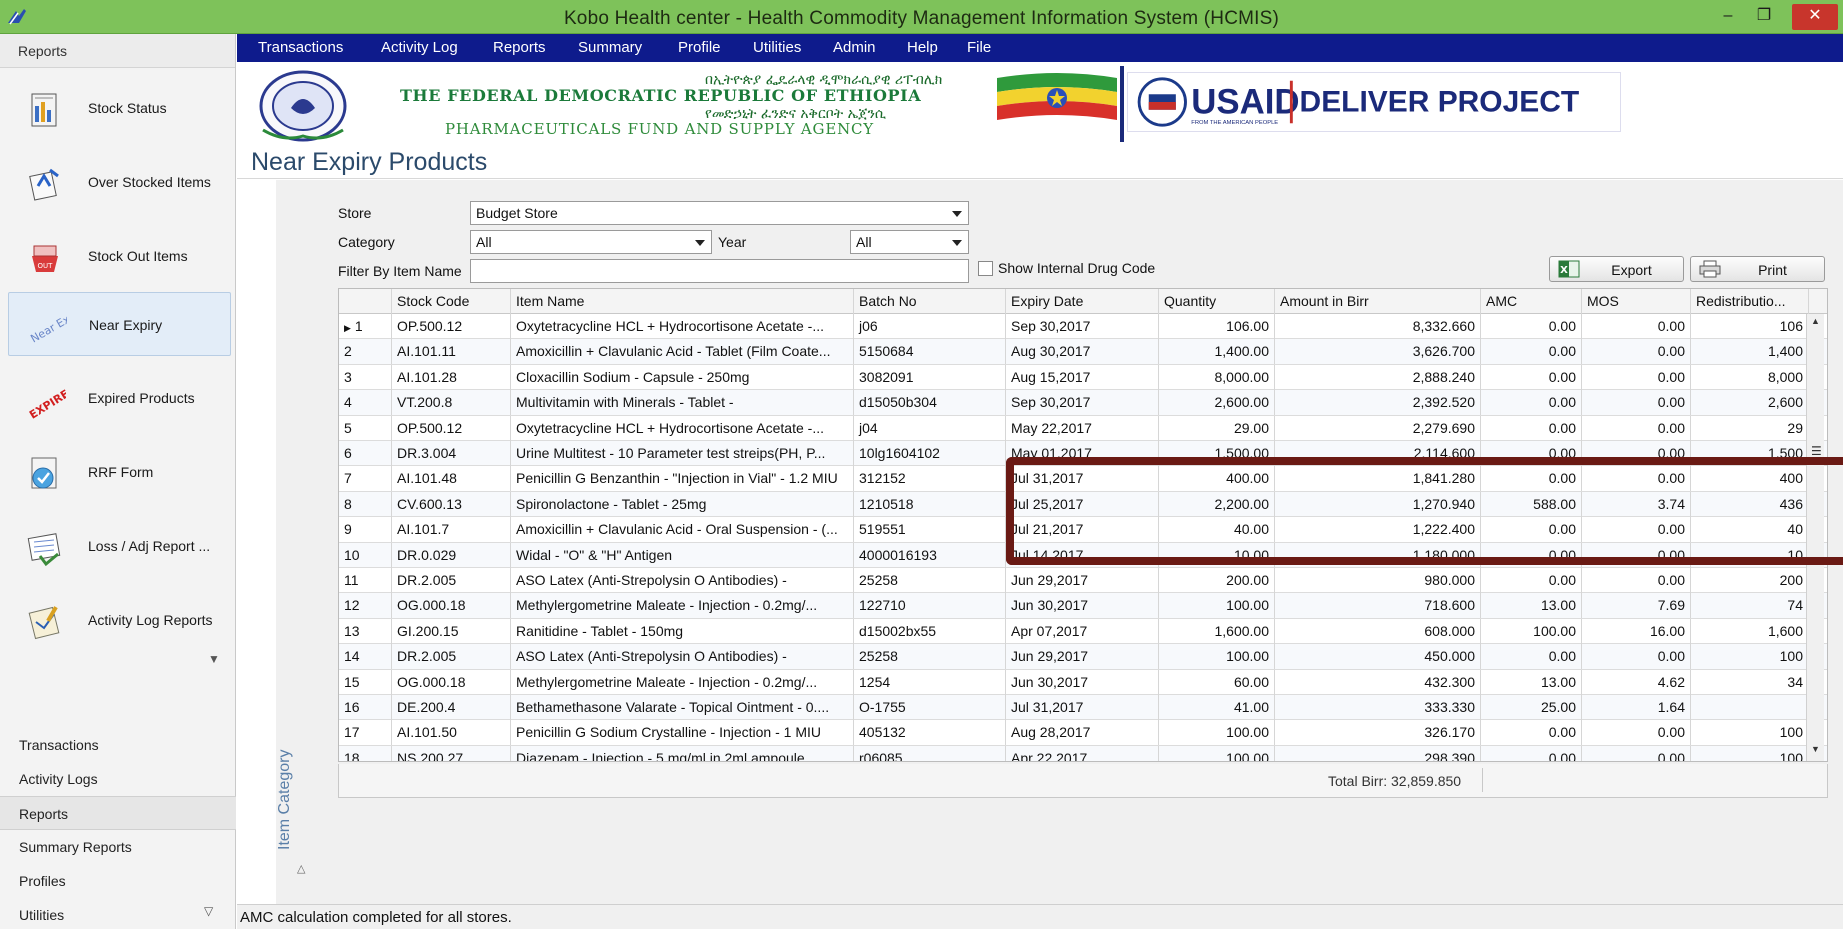 The image size is (1843, 929). I want to click on cell-expiry-date: May 01,2017, so click(1082, 453).